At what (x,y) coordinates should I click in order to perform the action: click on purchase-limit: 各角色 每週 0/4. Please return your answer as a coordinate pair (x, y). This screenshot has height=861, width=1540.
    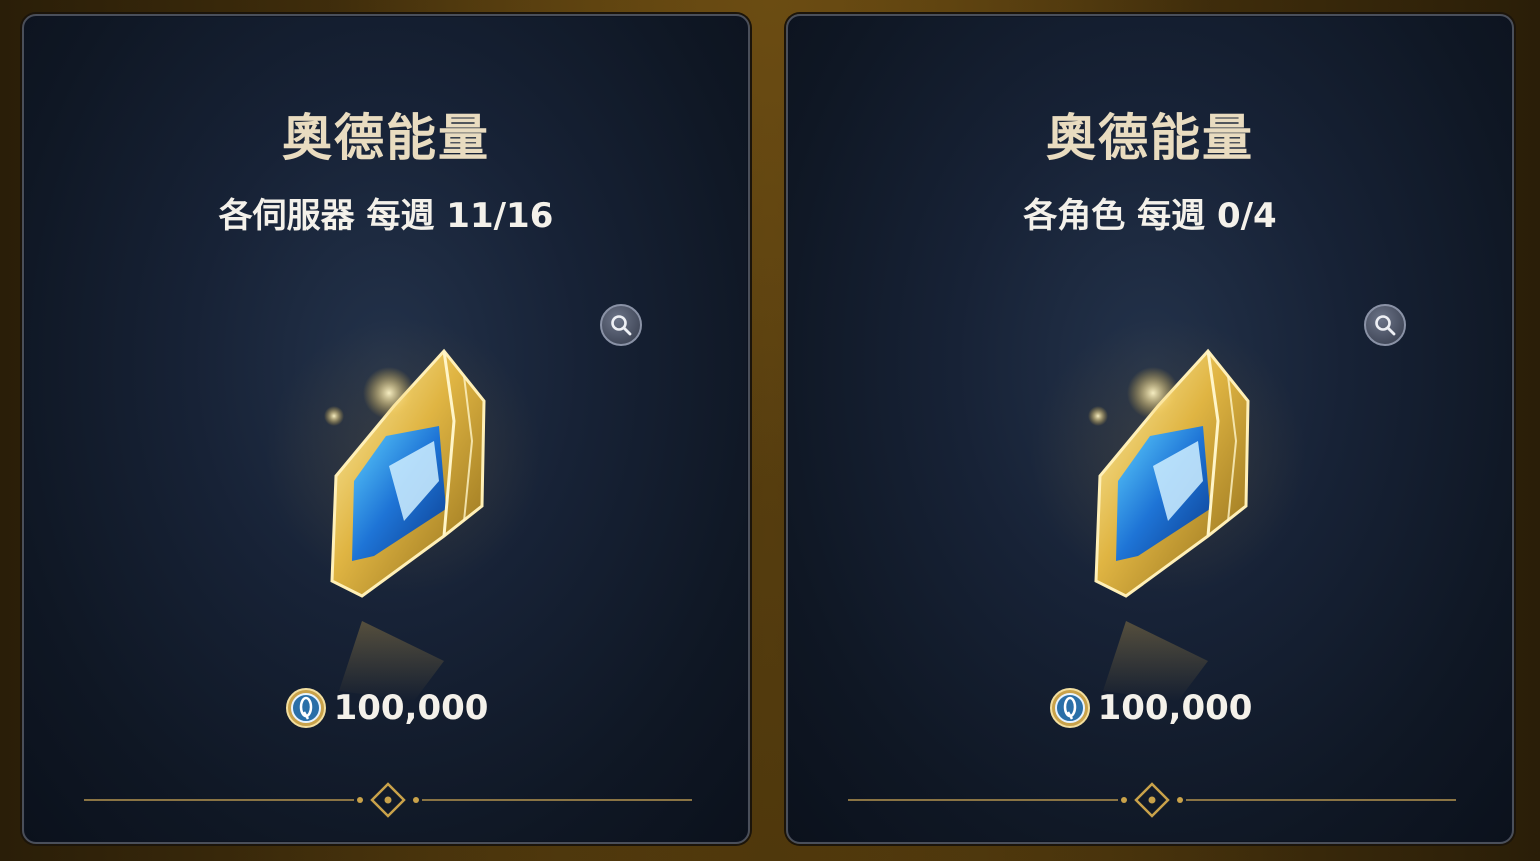
    Looking at the image, I should click on (1150, 216).